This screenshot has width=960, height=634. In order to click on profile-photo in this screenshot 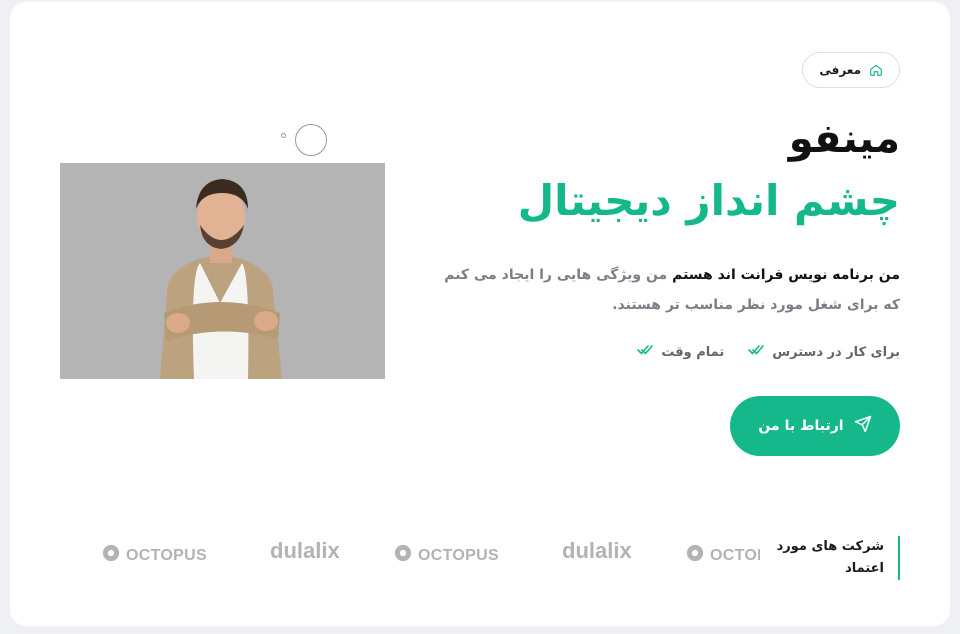, I will do `click(222, 271)`.